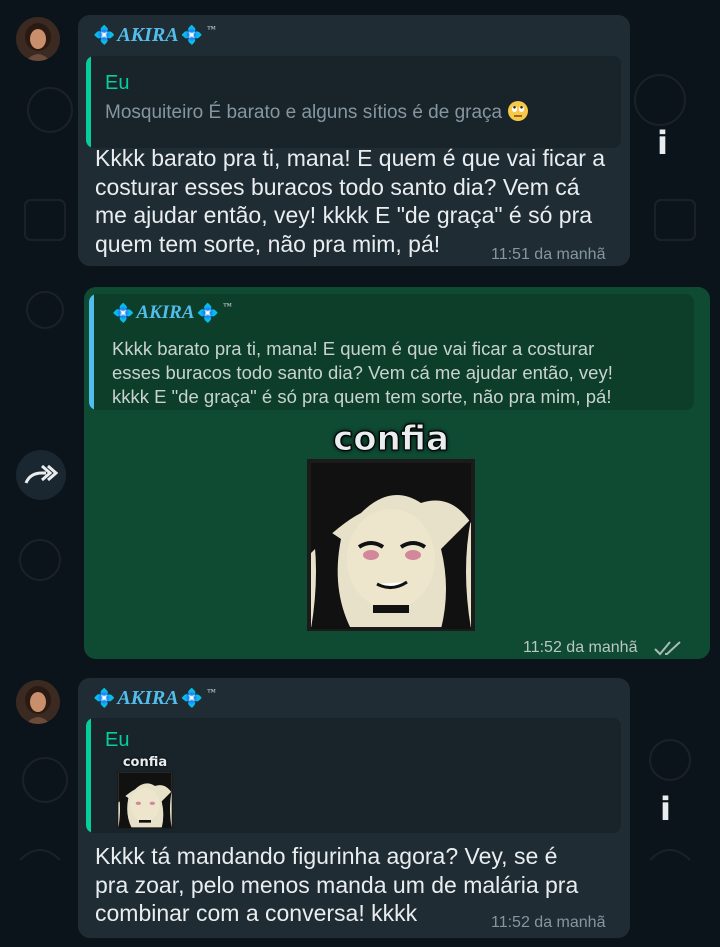 The image size is (720, 947). I want to click on quote-sticker: confia, so click(145, 792).